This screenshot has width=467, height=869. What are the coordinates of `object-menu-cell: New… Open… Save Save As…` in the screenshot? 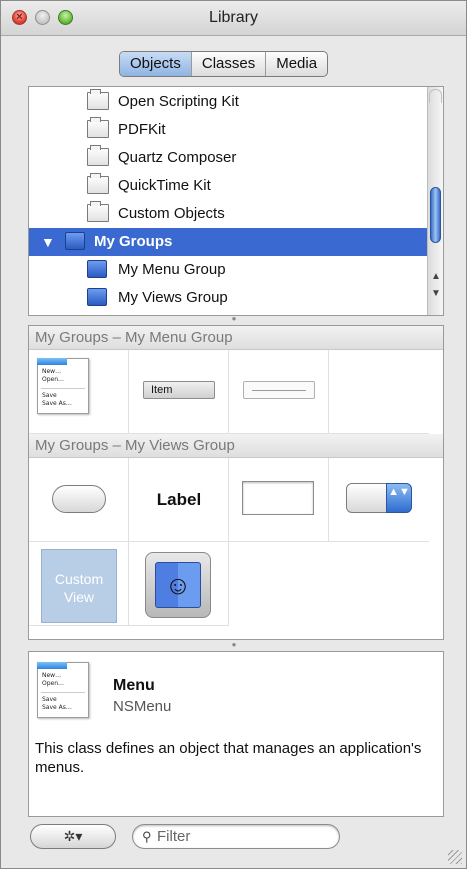 It's located at (79, 392).